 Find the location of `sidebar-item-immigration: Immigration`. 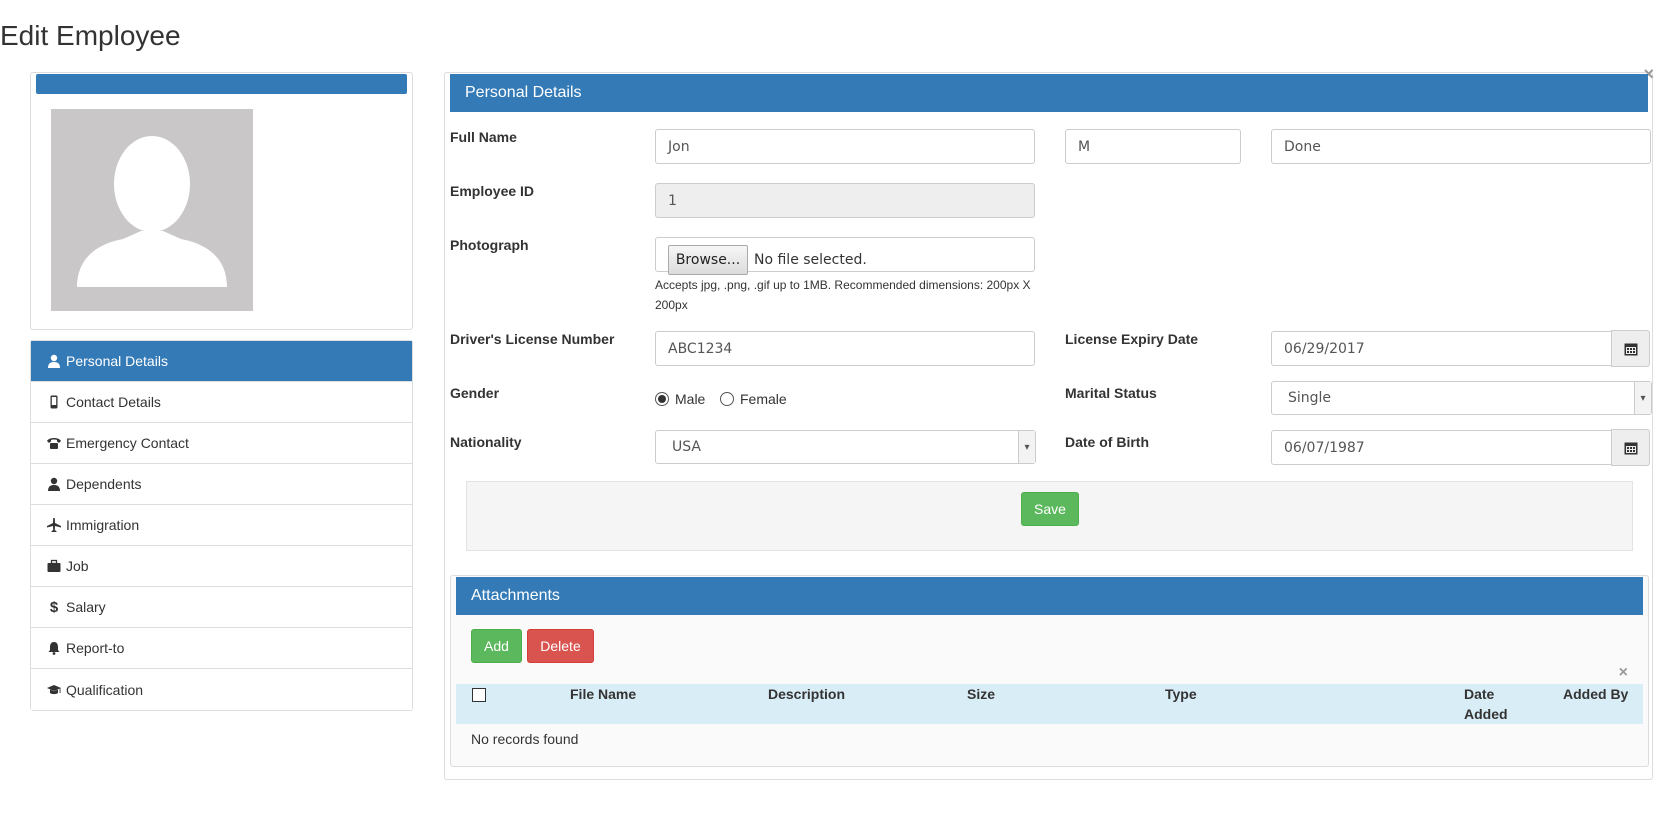

sidebar-item-immigration: Immigration is located at coordinates (221, 525).